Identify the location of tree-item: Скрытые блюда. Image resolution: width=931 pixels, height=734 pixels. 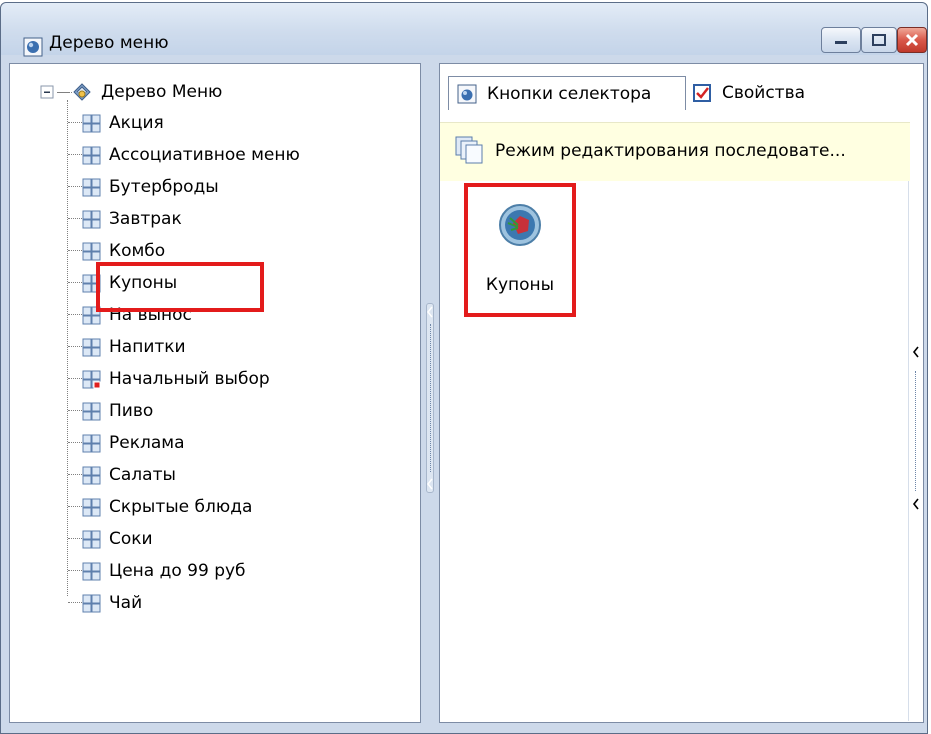
(167, 507).